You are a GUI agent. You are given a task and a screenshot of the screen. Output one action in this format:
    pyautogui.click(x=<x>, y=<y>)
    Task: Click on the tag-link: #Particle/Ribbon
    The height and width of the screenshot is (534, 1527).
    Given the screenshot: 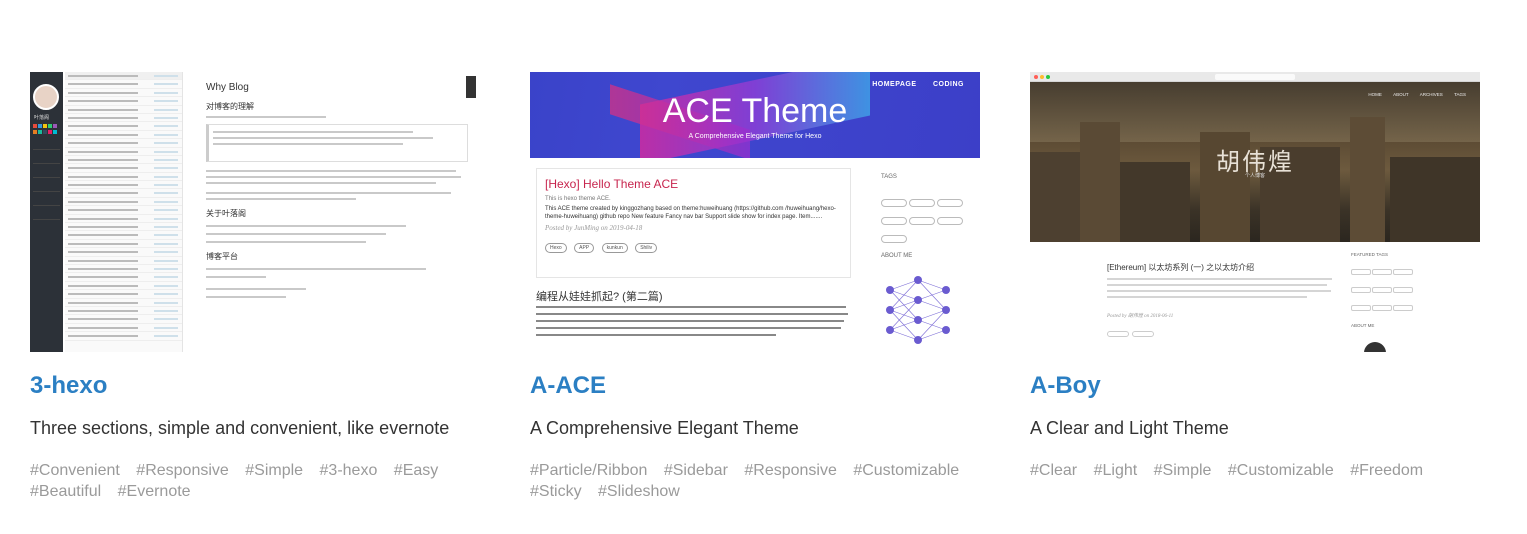 What is the action you would take?
    pyautogui.click(x=588, y=470)
    